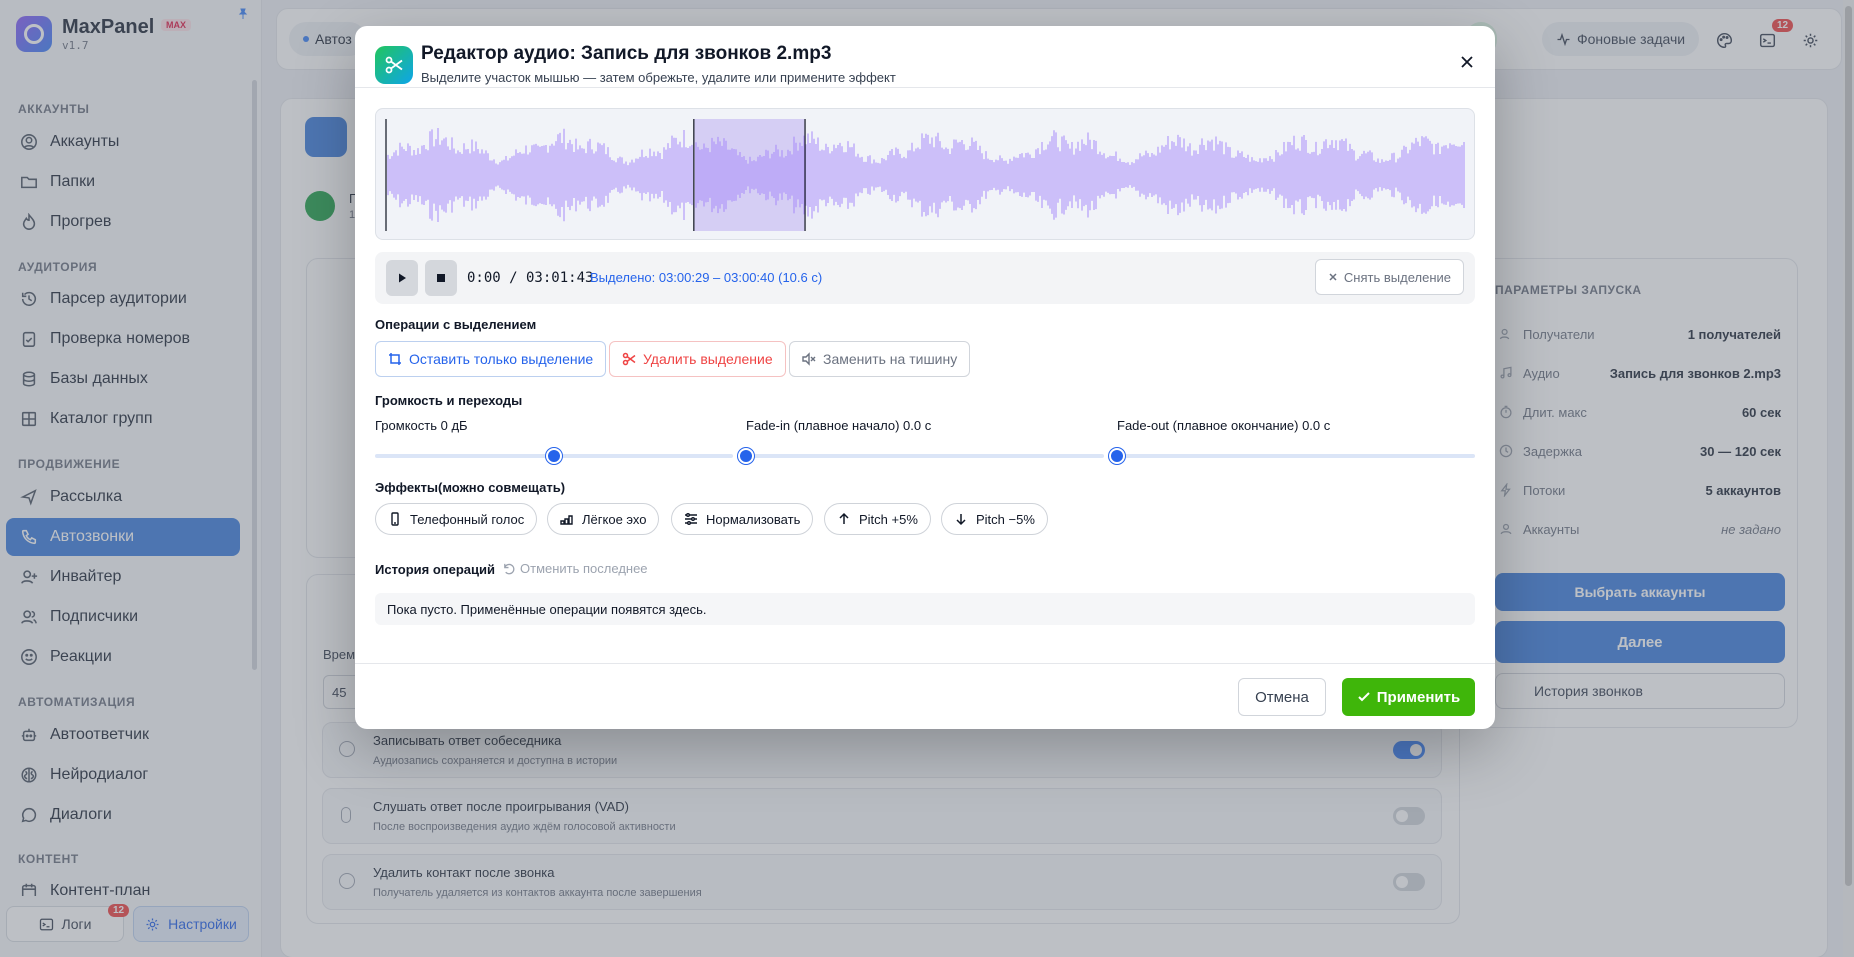 The height and width of the screenshot is (957, 1854). I want to click on waveform-area, so click(925, 174).